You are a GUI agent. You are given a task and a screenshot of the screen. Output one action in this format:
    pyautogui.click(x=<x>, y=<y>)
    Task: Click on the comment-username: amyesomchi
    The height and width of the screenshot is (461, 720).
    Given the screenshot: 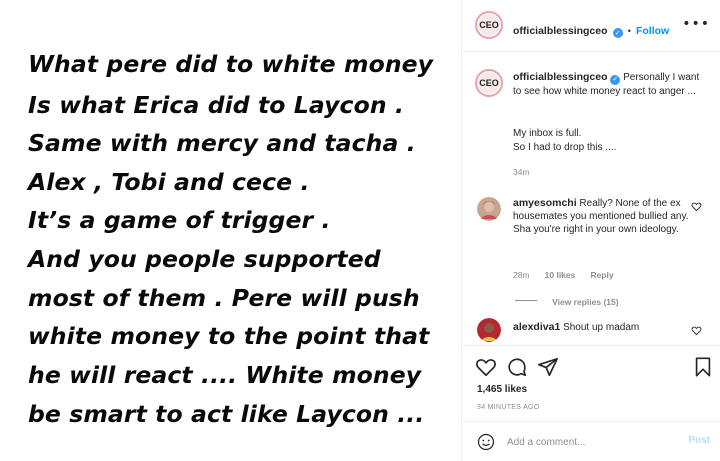 What is the action you would take?
    pyautogui.click(x=545, y=203)
    